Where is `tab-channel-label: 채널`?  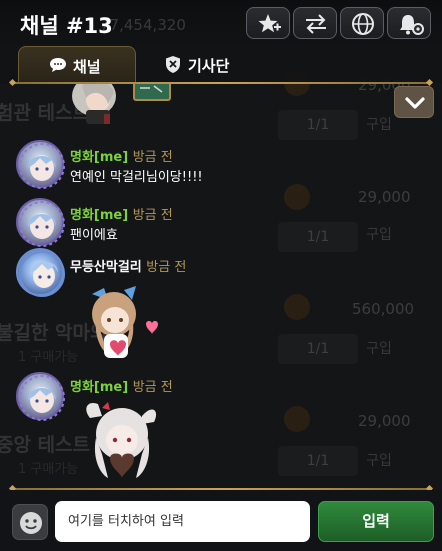
tab-channel-label: 채널 is located at coordinates (87, 67).